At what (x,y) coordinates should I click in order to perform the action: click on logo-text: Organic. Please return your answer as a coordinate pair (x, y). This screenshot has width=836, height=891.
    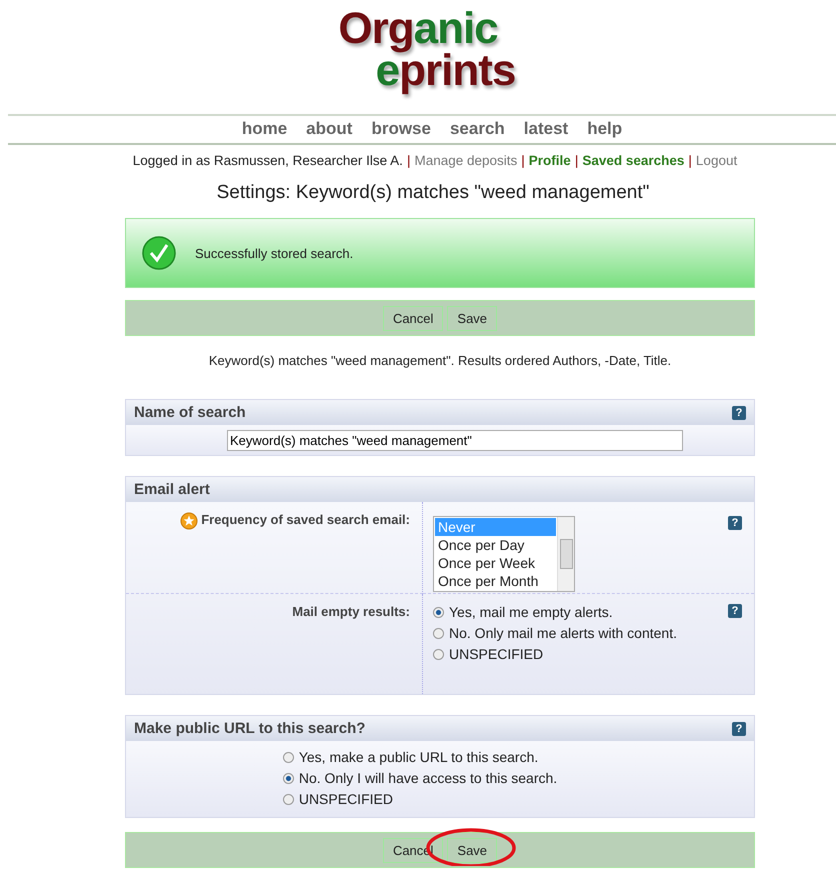
    Looking at the image, I should click on (418, 29).